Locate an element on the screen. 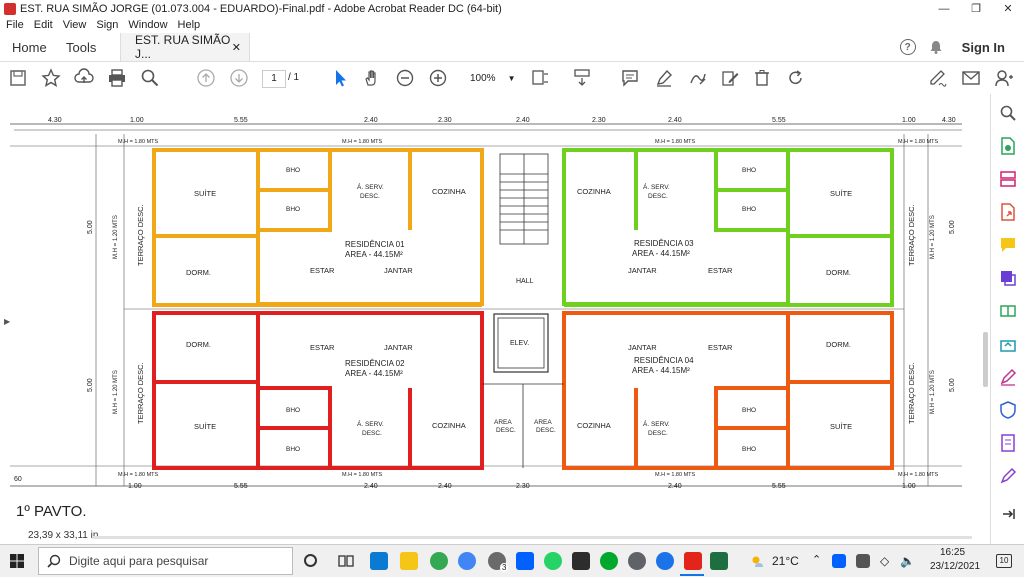 This screenshot has width=1024, height=577. taskbar-search-input: Digite aqui para pesquisar is located at coordinates (165, 561).